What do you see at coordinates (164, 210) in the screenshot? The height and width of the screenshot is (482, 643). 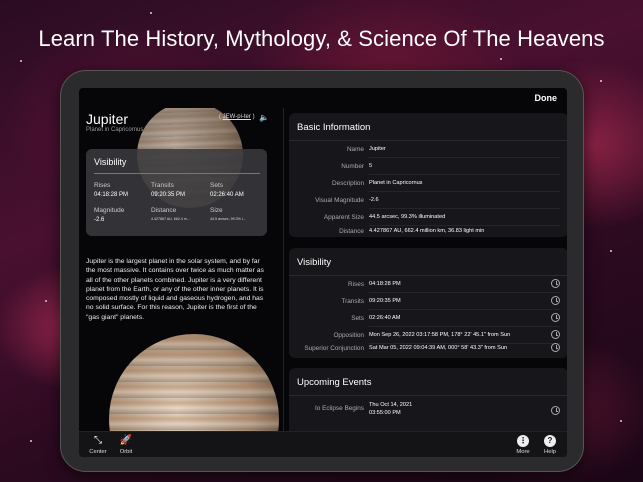 I see `distance-label: Distance` at bounding box center [164, 210].